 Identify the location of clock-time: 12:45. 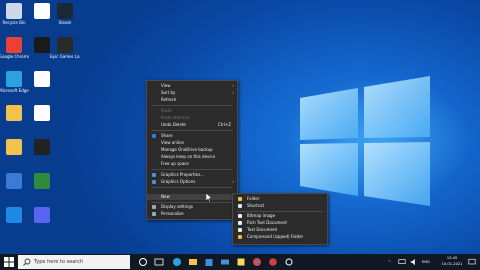
(452, 258).